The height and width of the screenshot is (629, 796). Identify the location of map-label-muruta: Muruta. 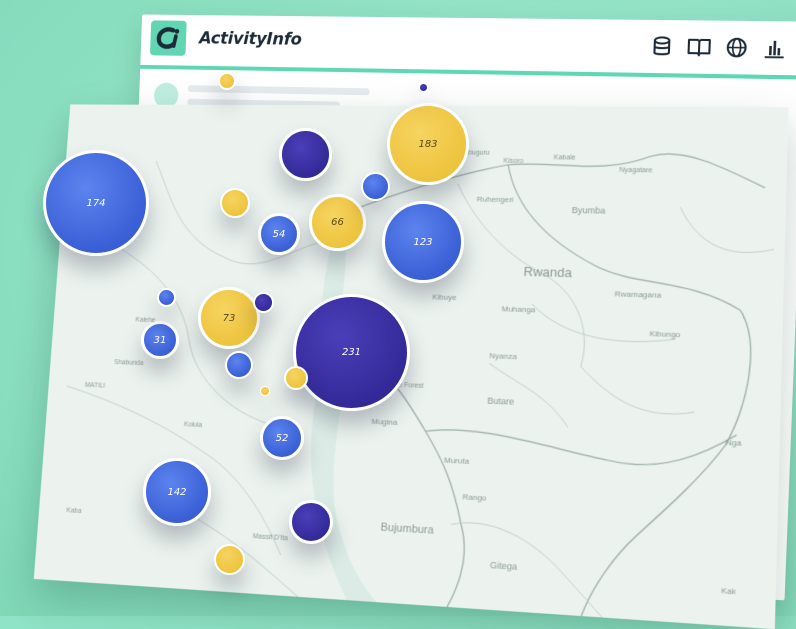
(457, 460).